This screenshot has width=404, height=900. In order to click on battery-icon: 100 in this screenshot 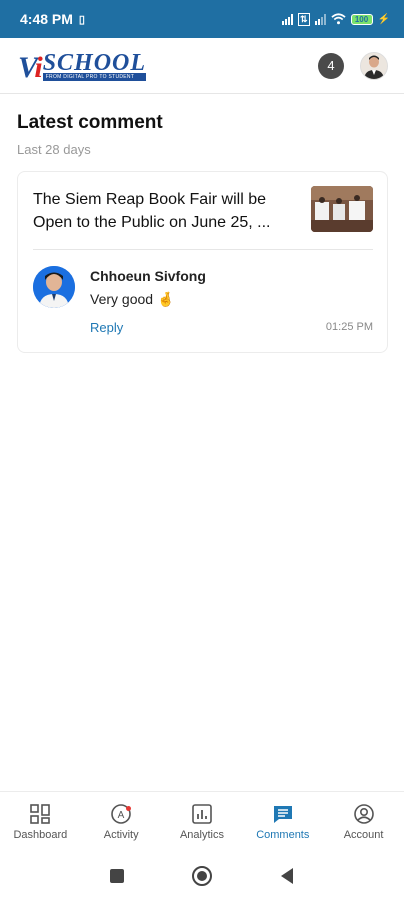, I will do `click(361, 19)`.